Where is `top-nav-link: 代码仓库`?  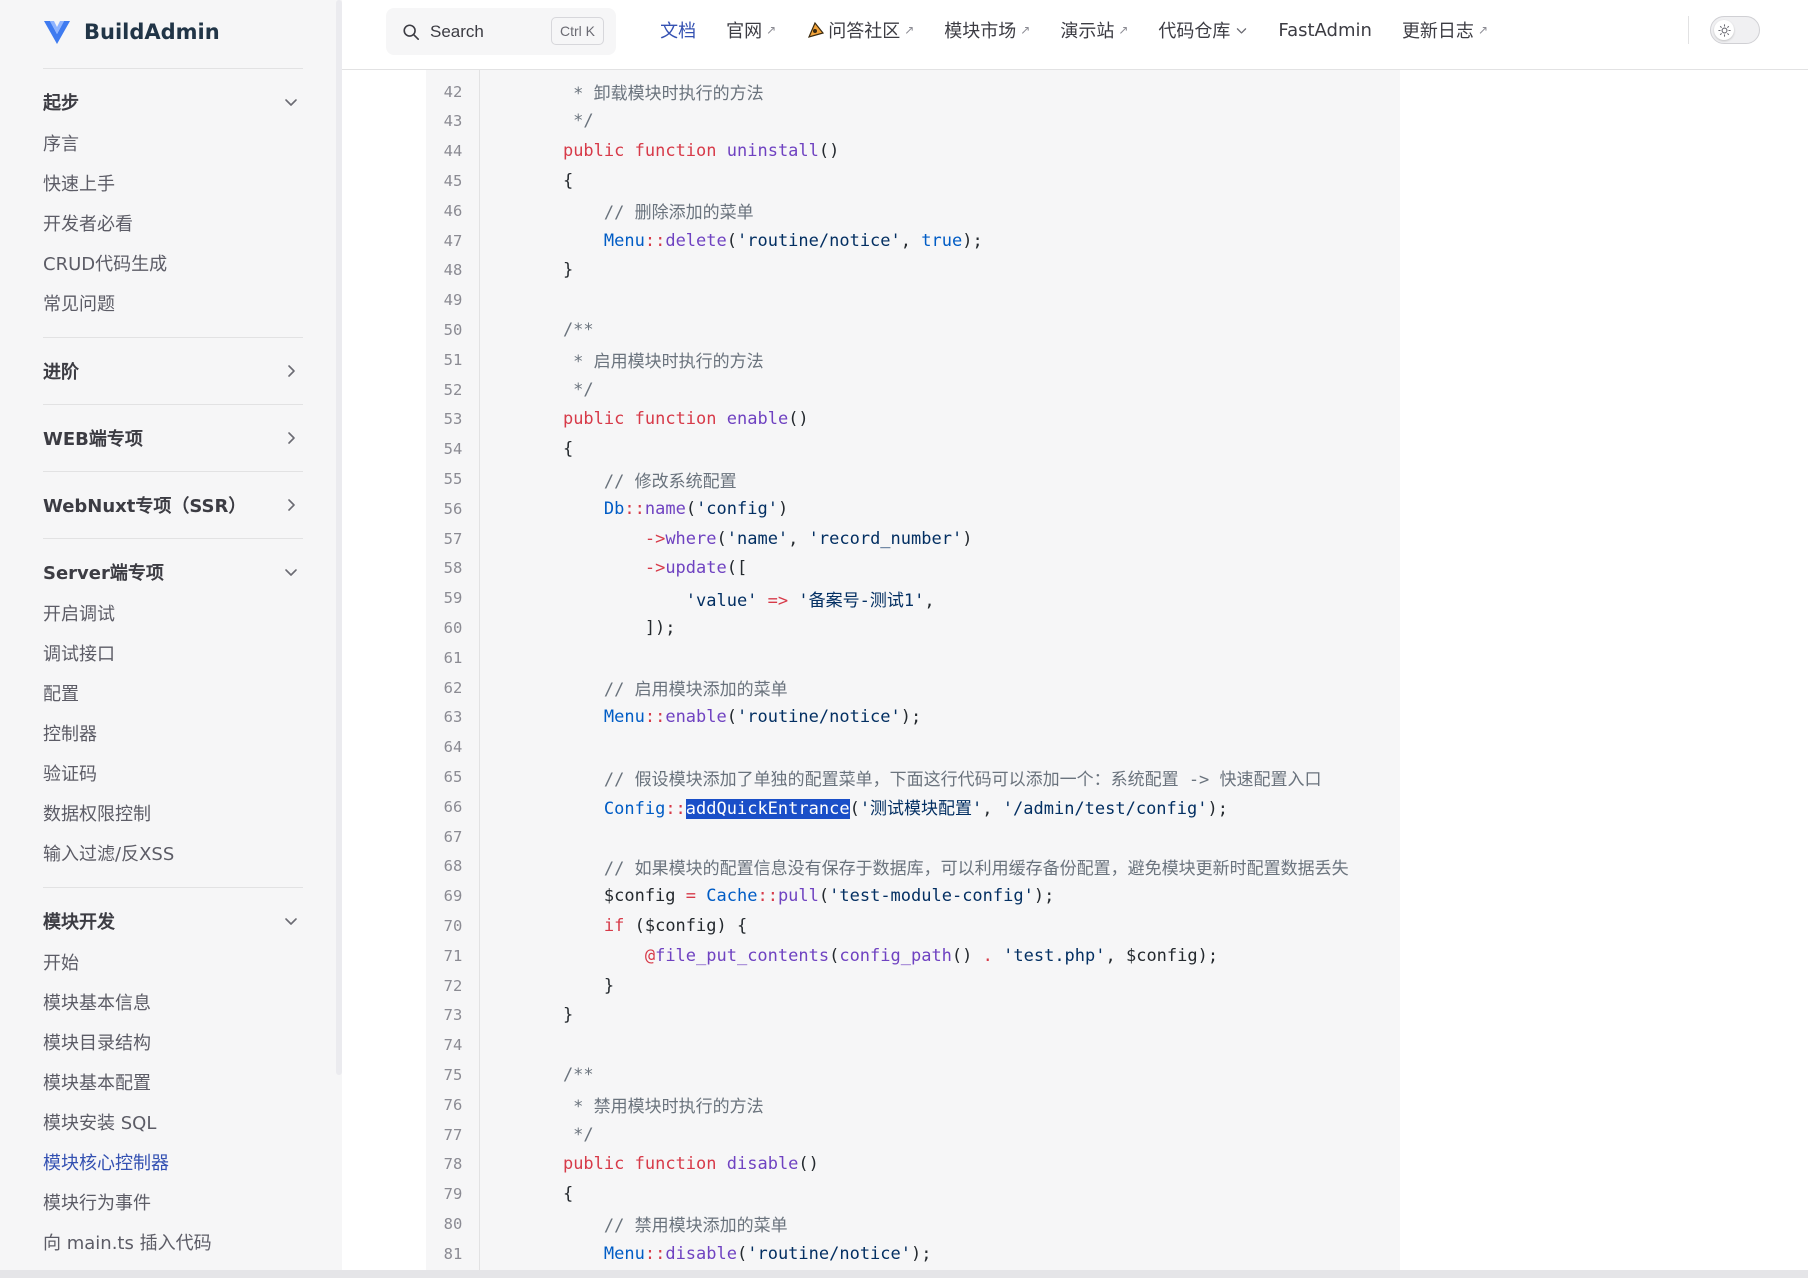
top-nav-link: 代码仓库 is located at coordinates (1203, 30).